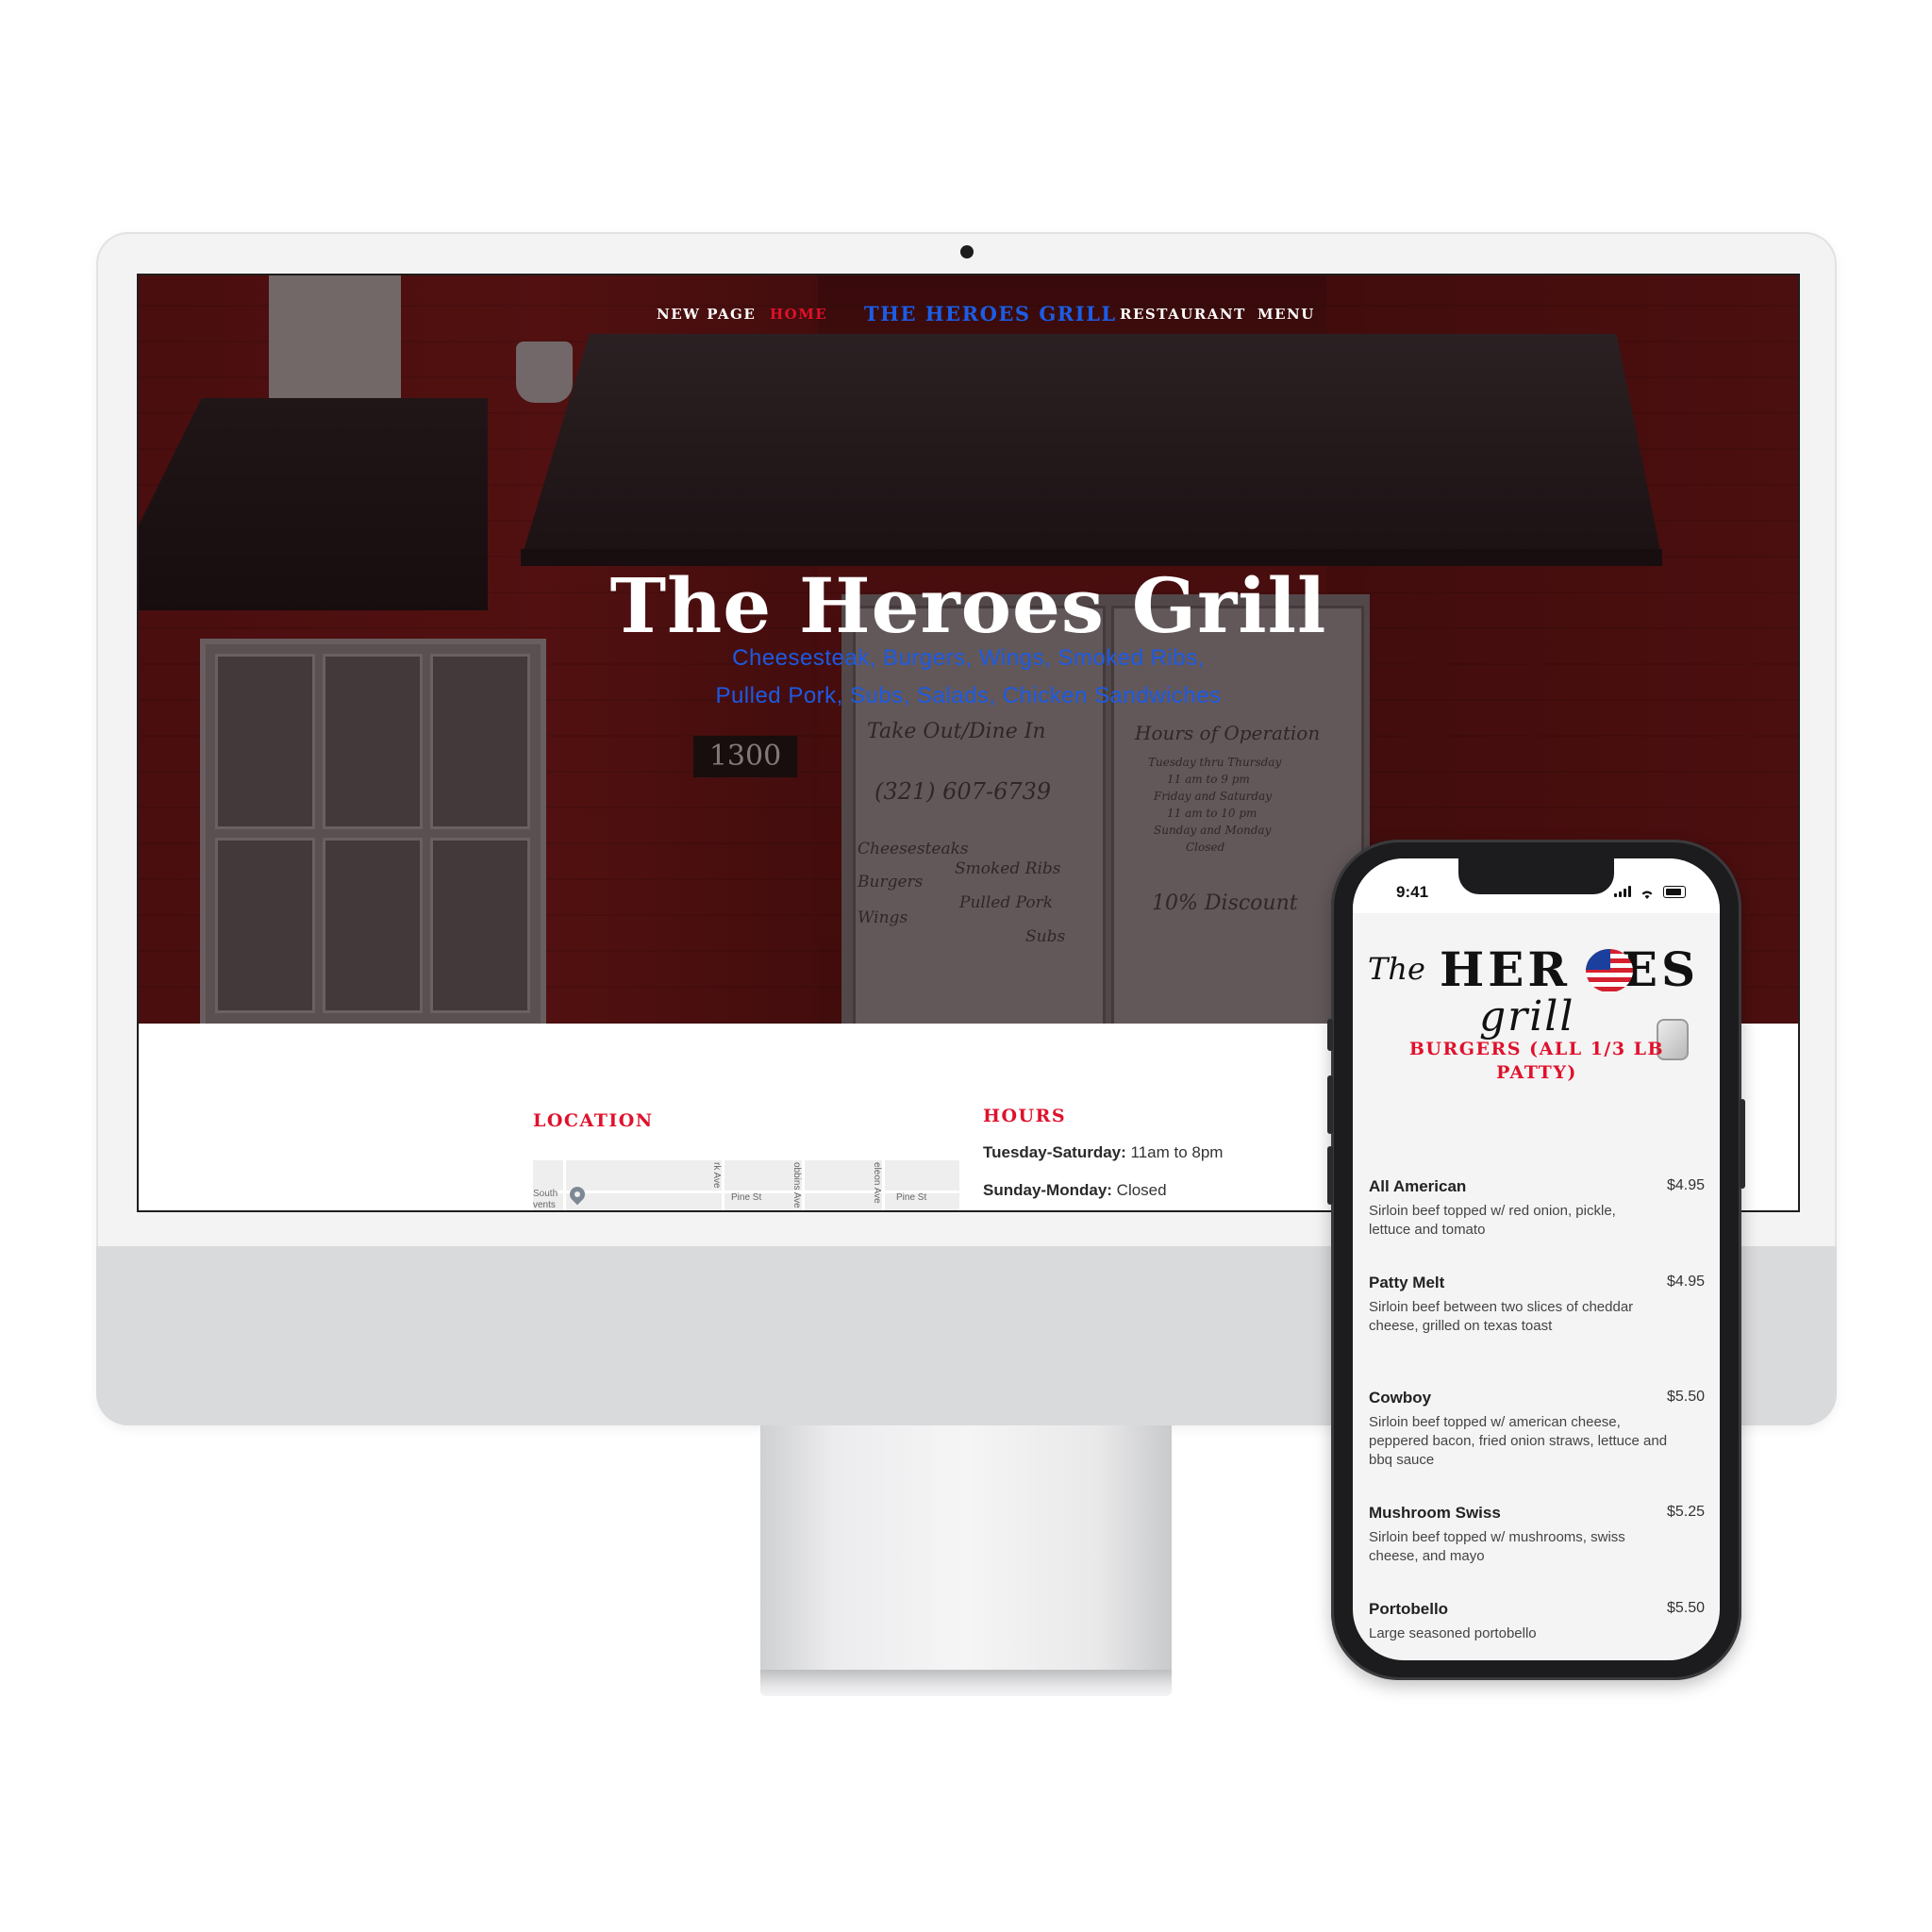 This screenshot has height=1932, width=1932. I want to click on wifi-icon, so click(1648, 893).